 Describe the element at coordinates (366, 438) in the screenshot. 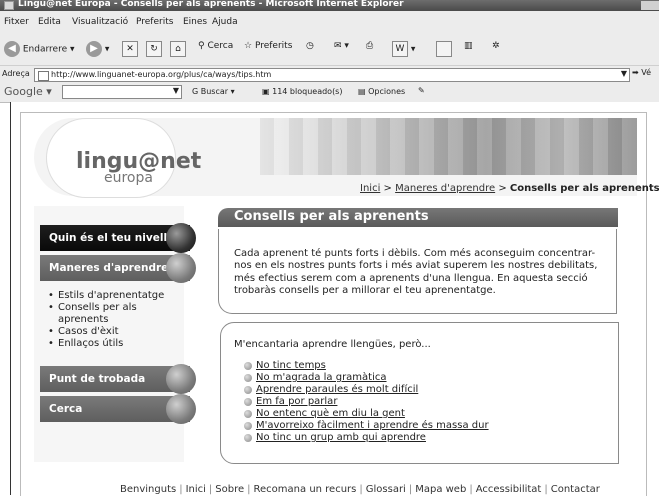

I see `list-item: No tinc un grup amb qui aprendre` at that location.